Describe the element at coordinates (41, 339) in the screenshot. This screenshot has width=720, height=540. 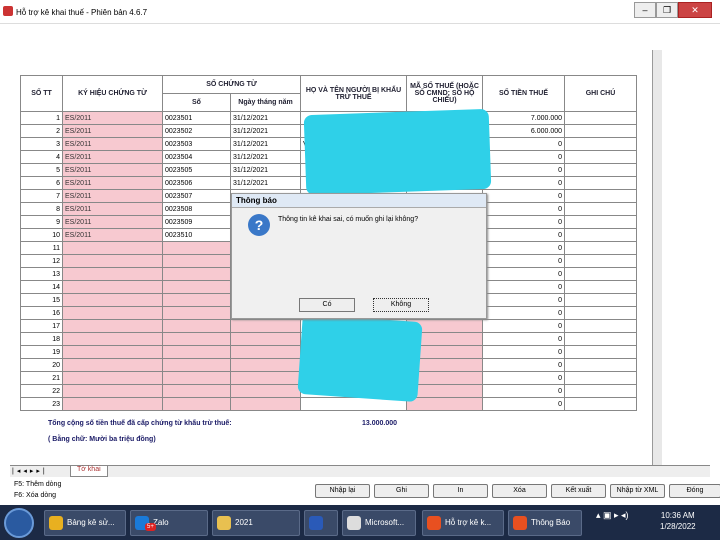
I see `row-number: 18` at that location.